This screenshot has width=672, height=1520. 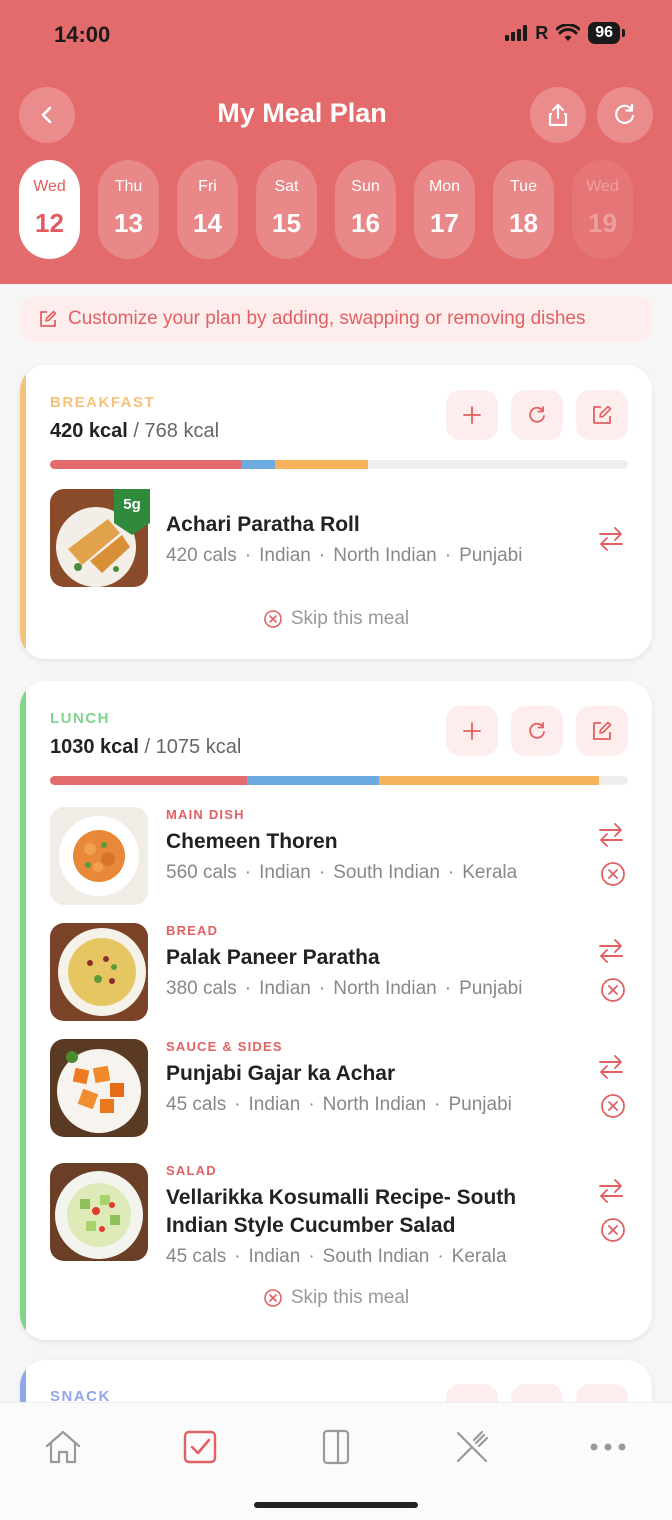 I want to click on status-time: 14:00, so click(x=82, y=34).